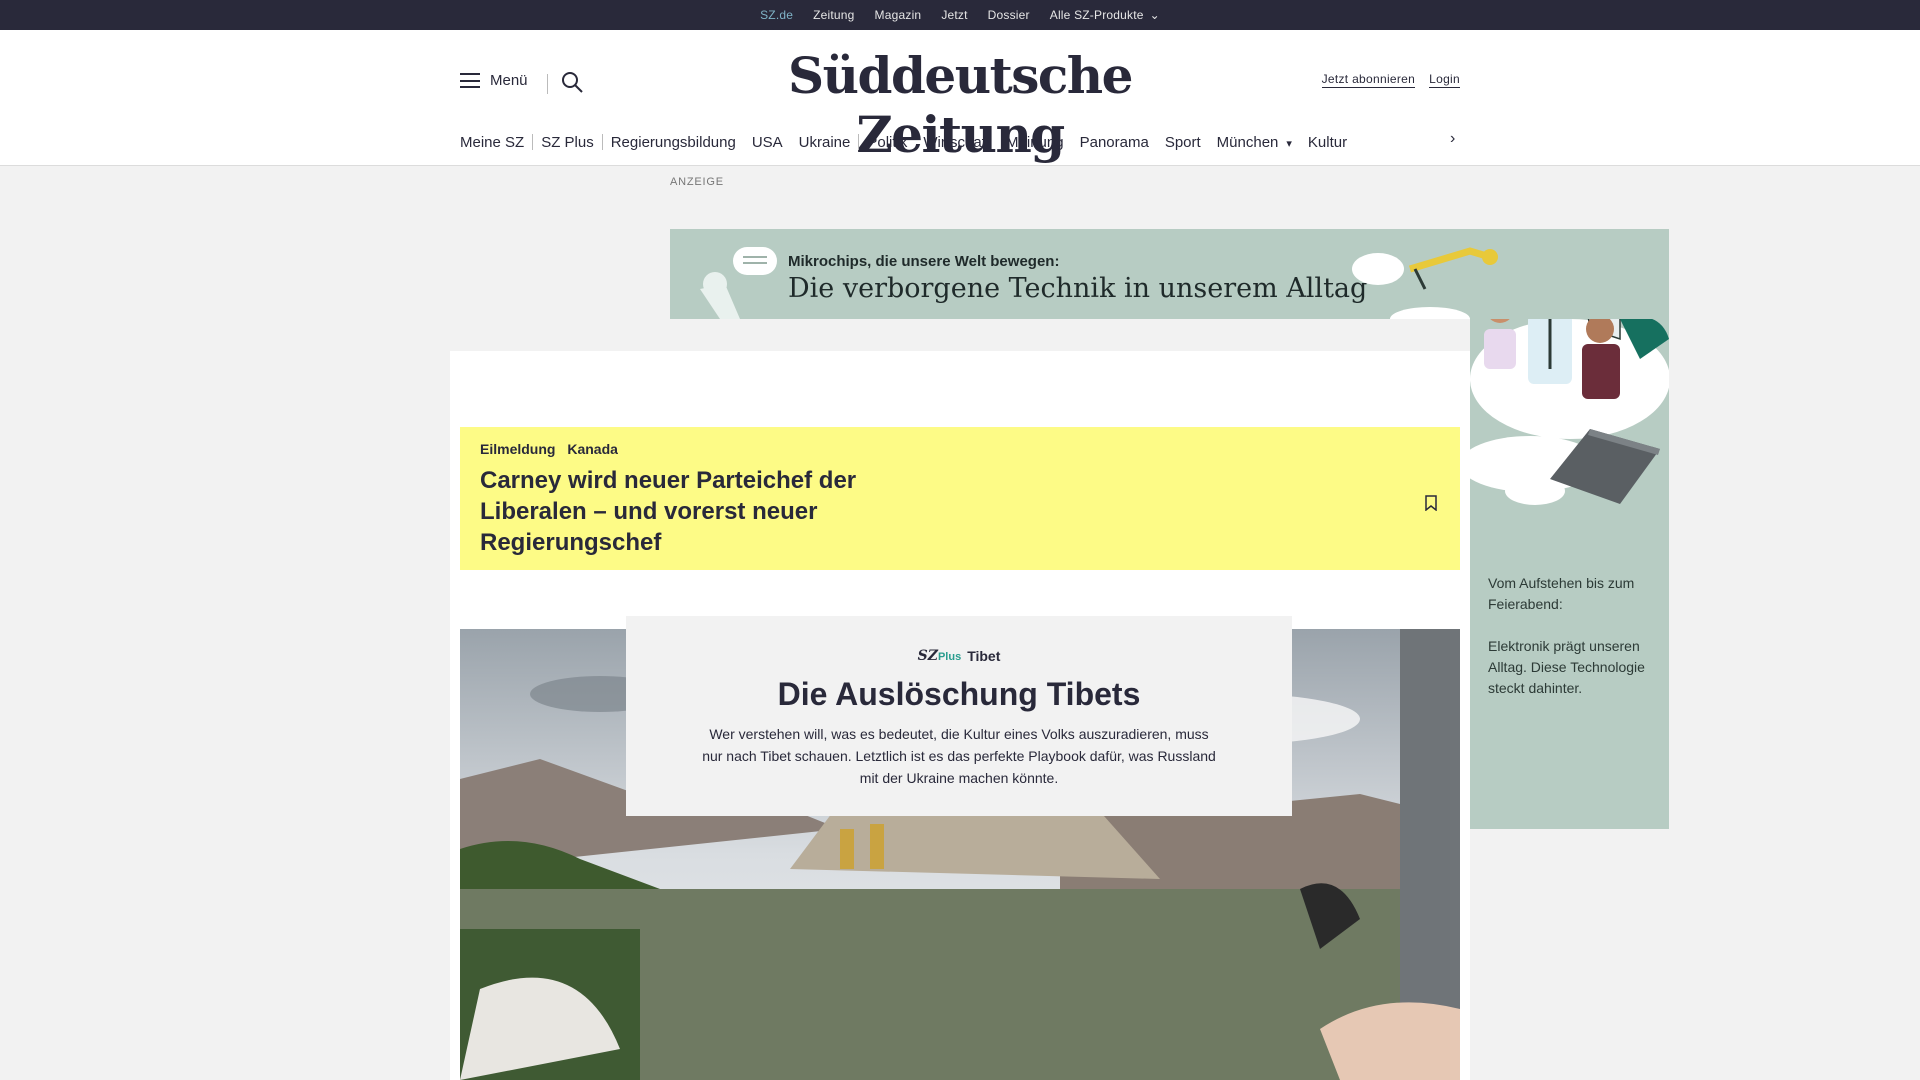 The height and width of the screenshot is (1080, 1920). I want to click on breaking-kicker: Eilmeldung Kanada, so click(549, 449).